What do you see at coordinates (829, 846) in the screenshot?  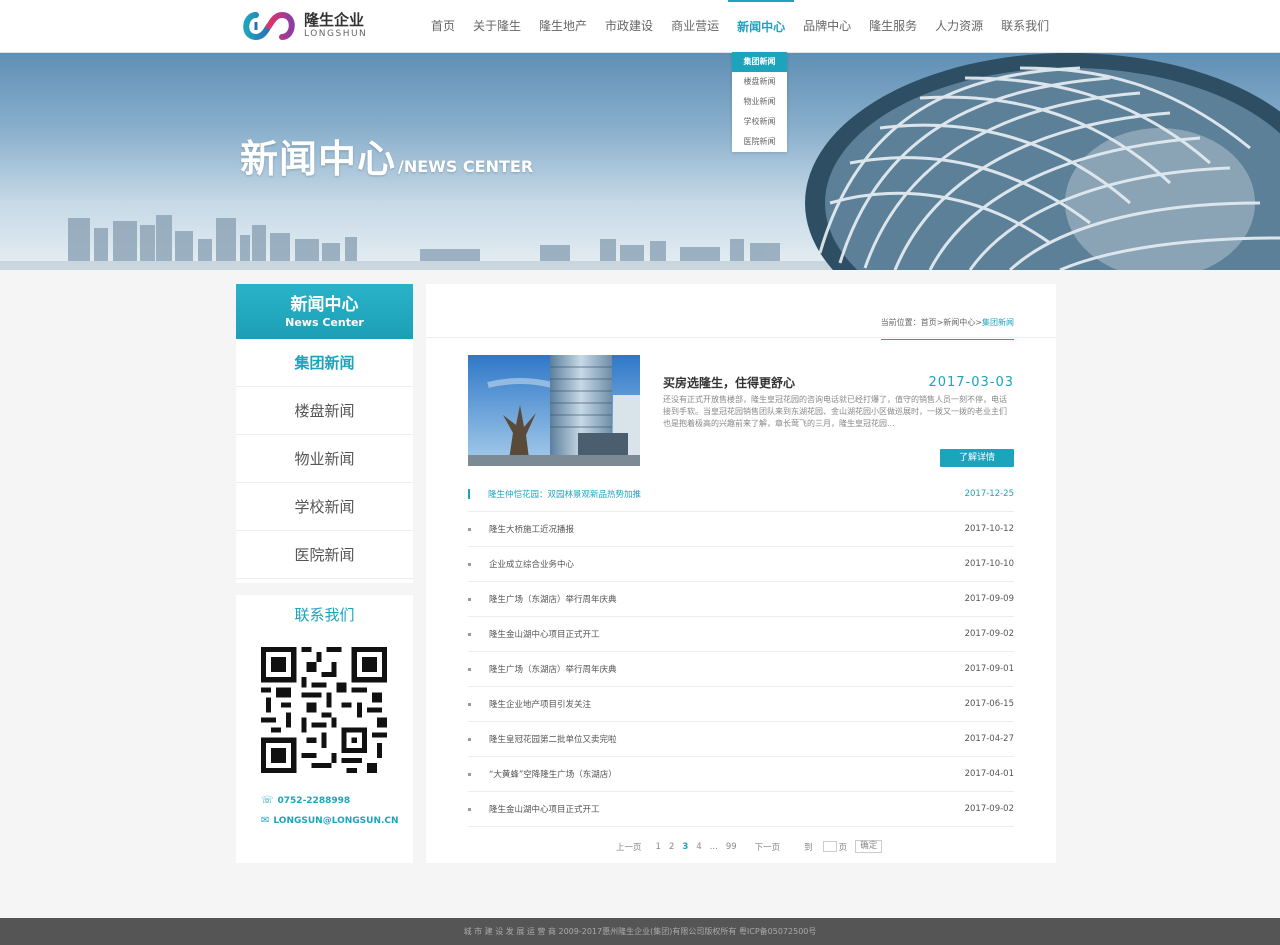 I see `page-number-input` at bounding box center [829, 846].